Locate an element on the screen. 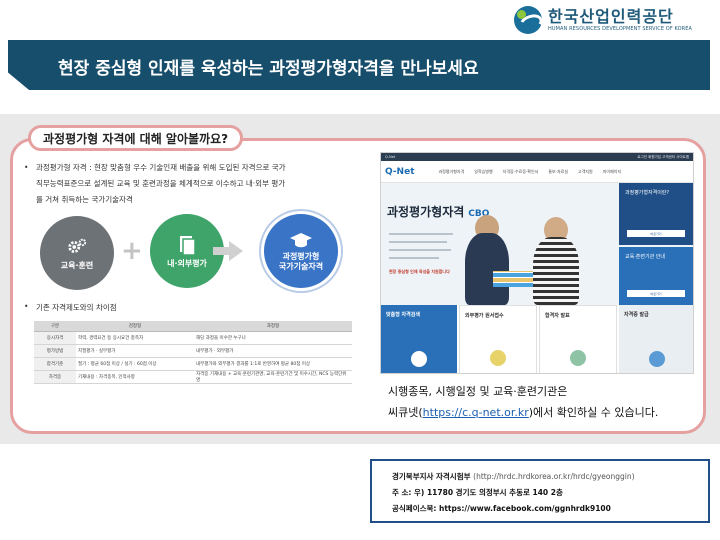  site-cards: 맞춤형 자격검색 외부평가 원서접수 합격자 발표 자격증 발급 is located at coordinates (537, 339).